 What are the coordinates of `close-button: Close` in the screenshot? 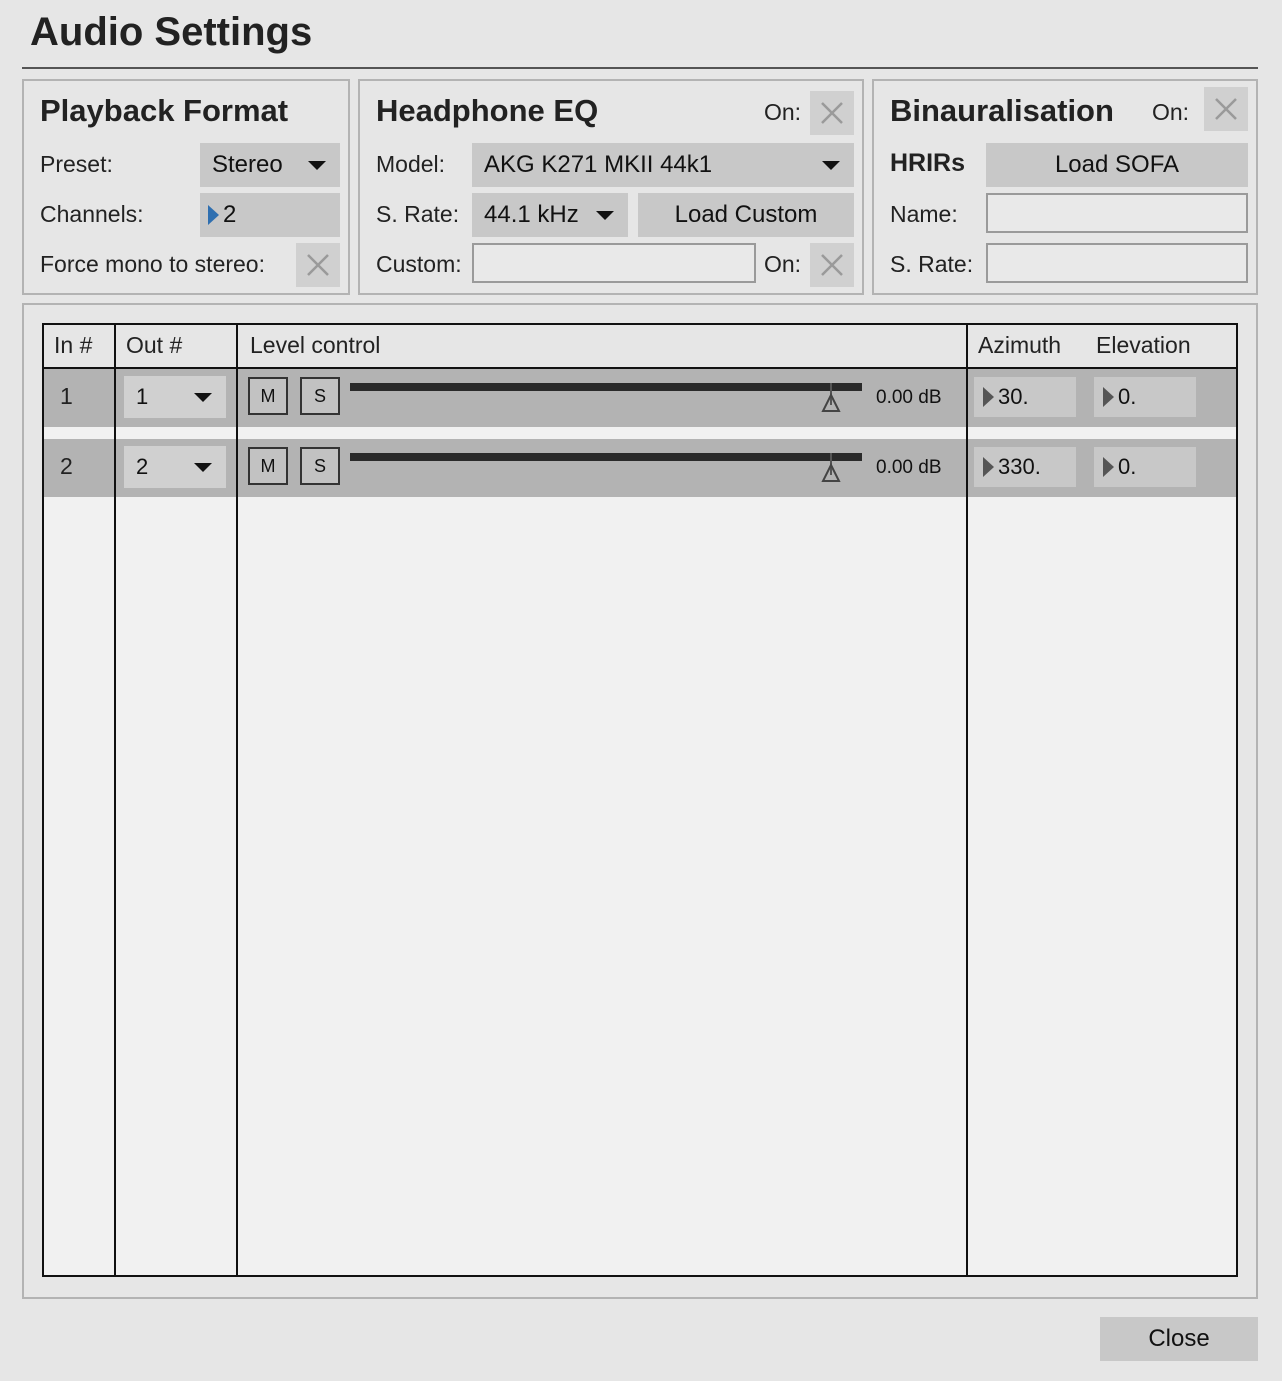 It's located at (1179, 1339).